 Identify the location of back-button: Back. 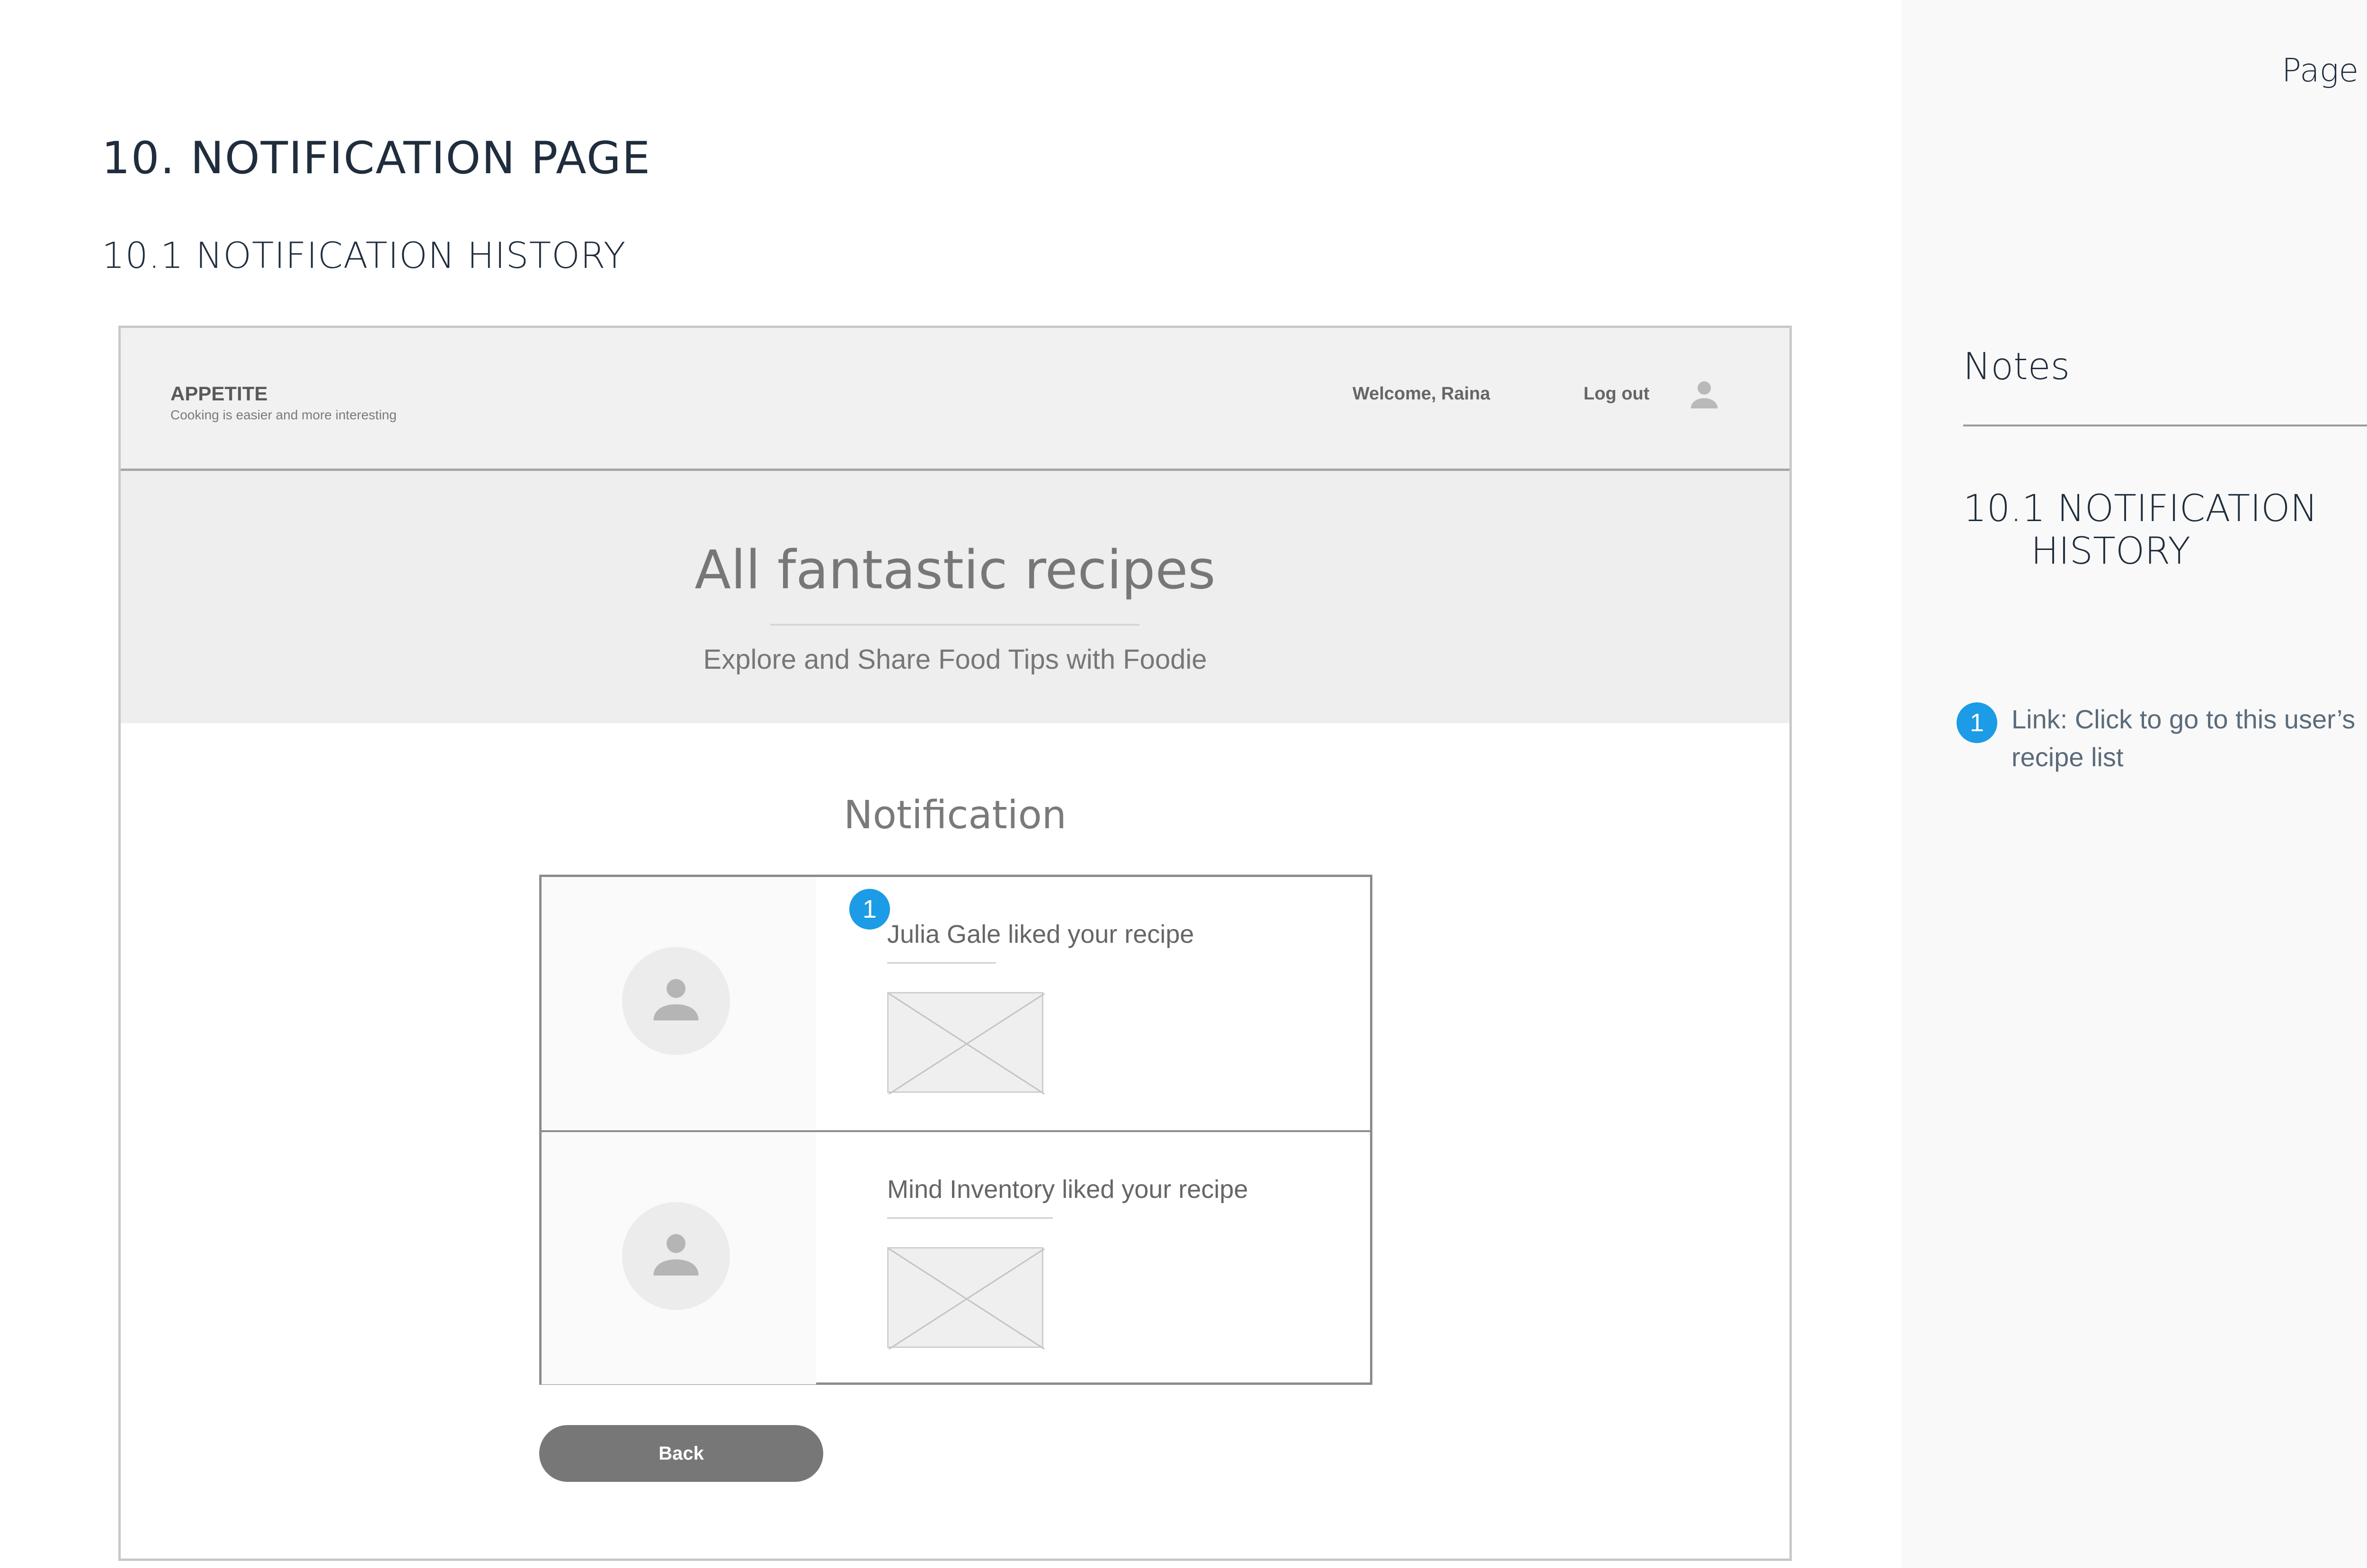
(681, 1454).